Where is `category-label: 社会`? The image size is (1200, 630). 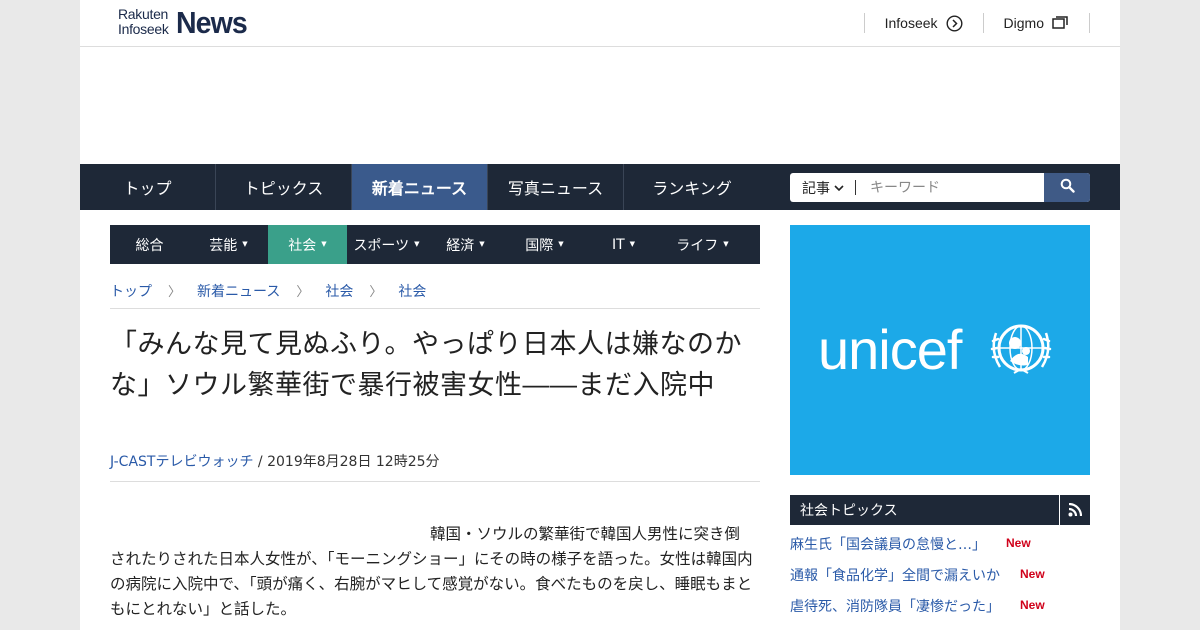 category-label: 社会 is located at coordinates (302, 245).